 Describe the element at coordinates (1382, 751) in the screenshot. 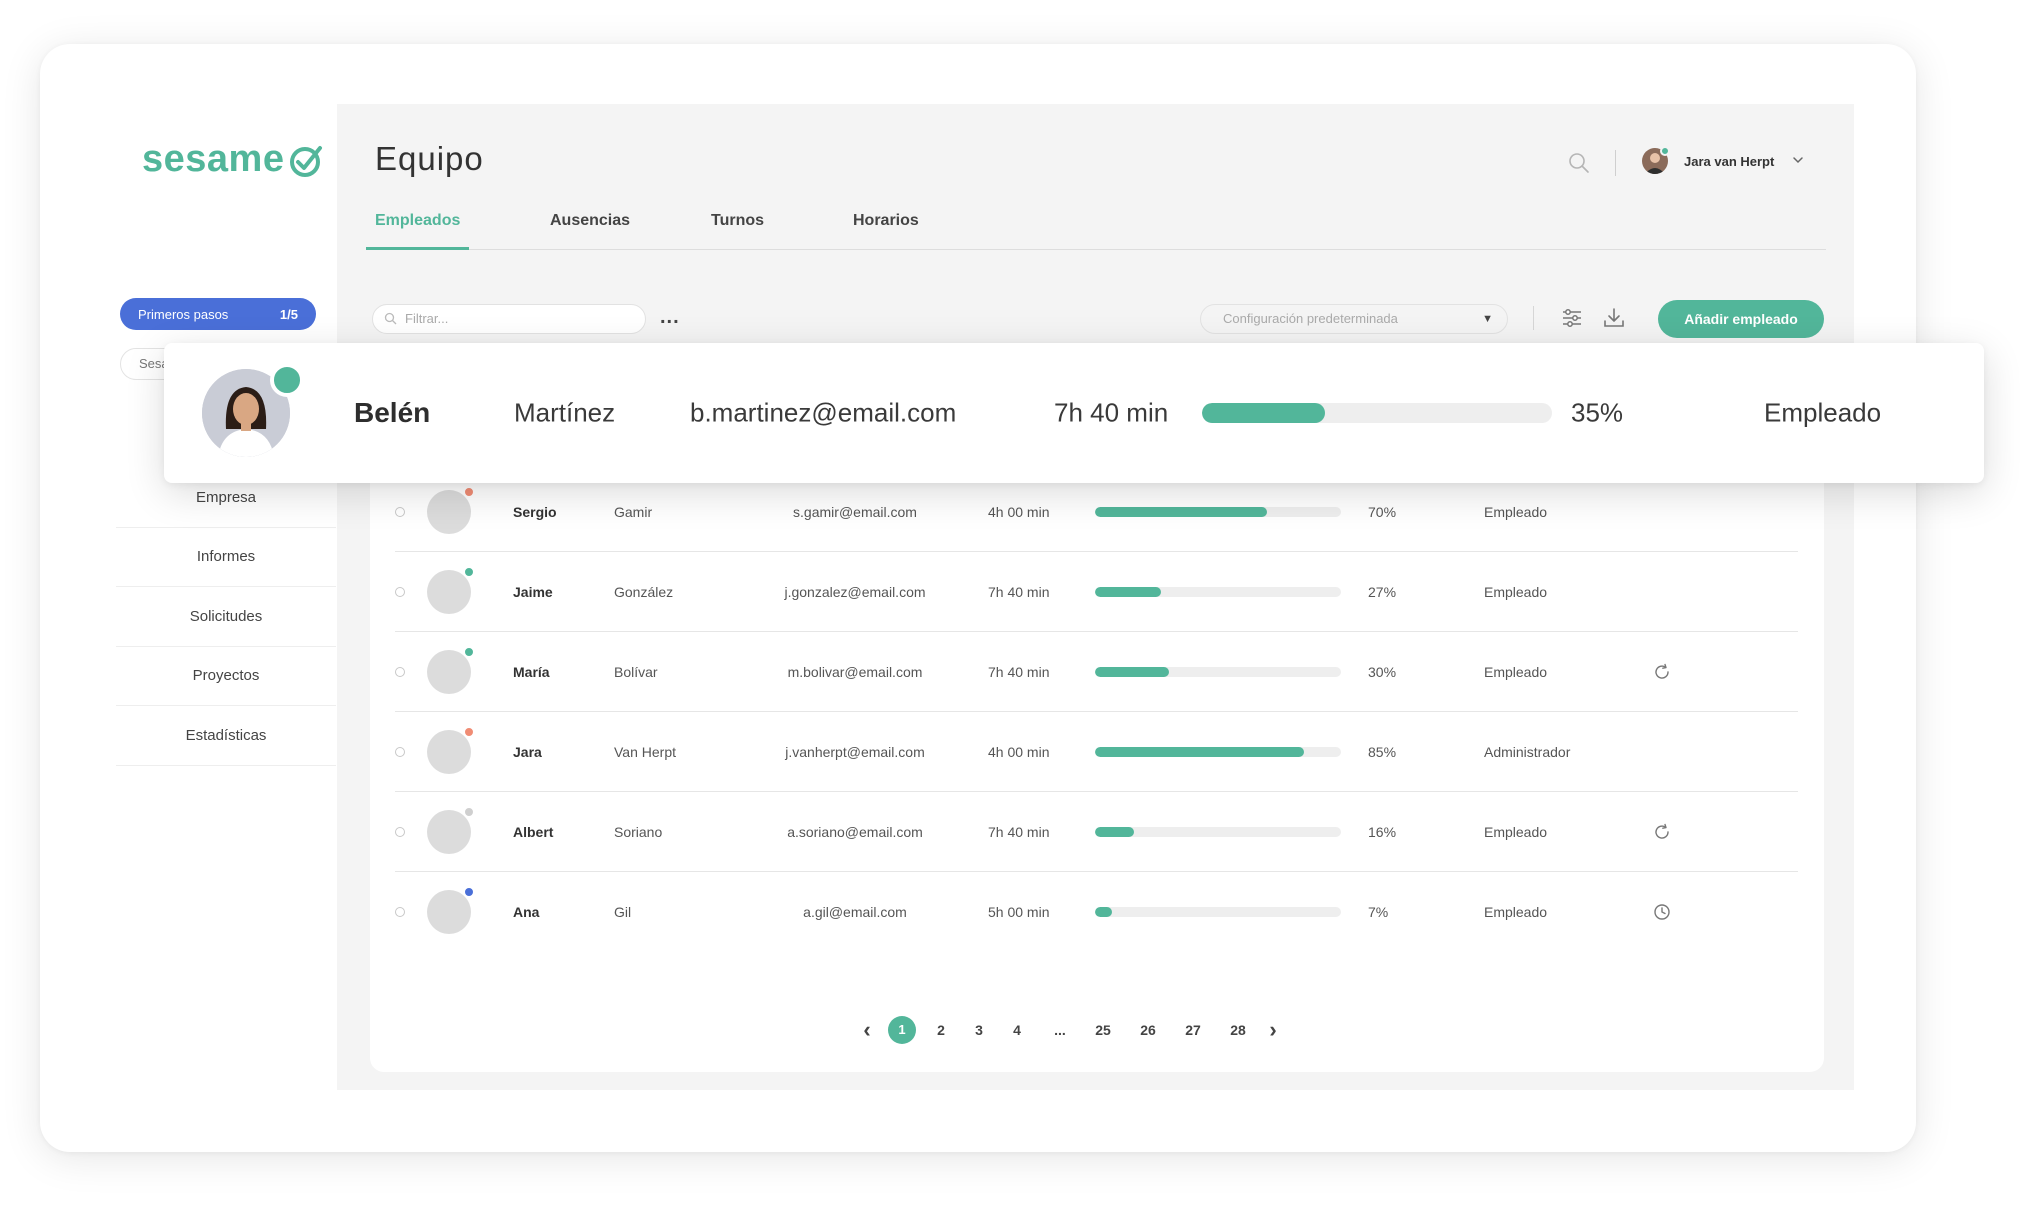

I see `employee-percent: 85%` at that location.